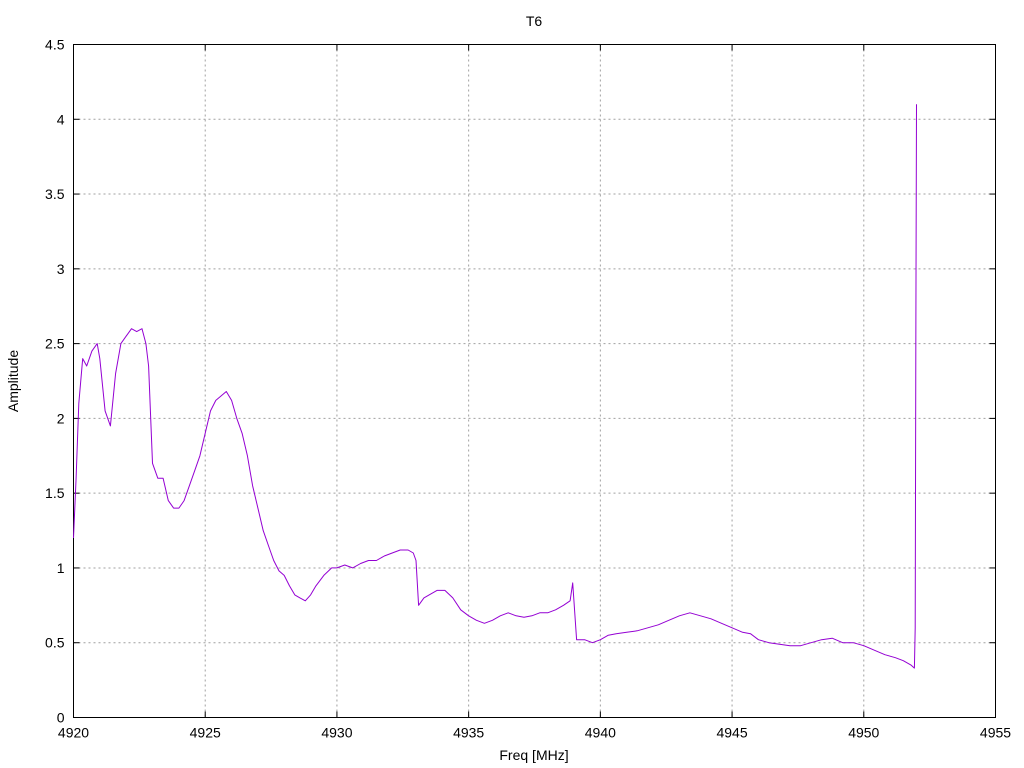  I want to click on y-tick-label: 1.5, so click(55, 493).